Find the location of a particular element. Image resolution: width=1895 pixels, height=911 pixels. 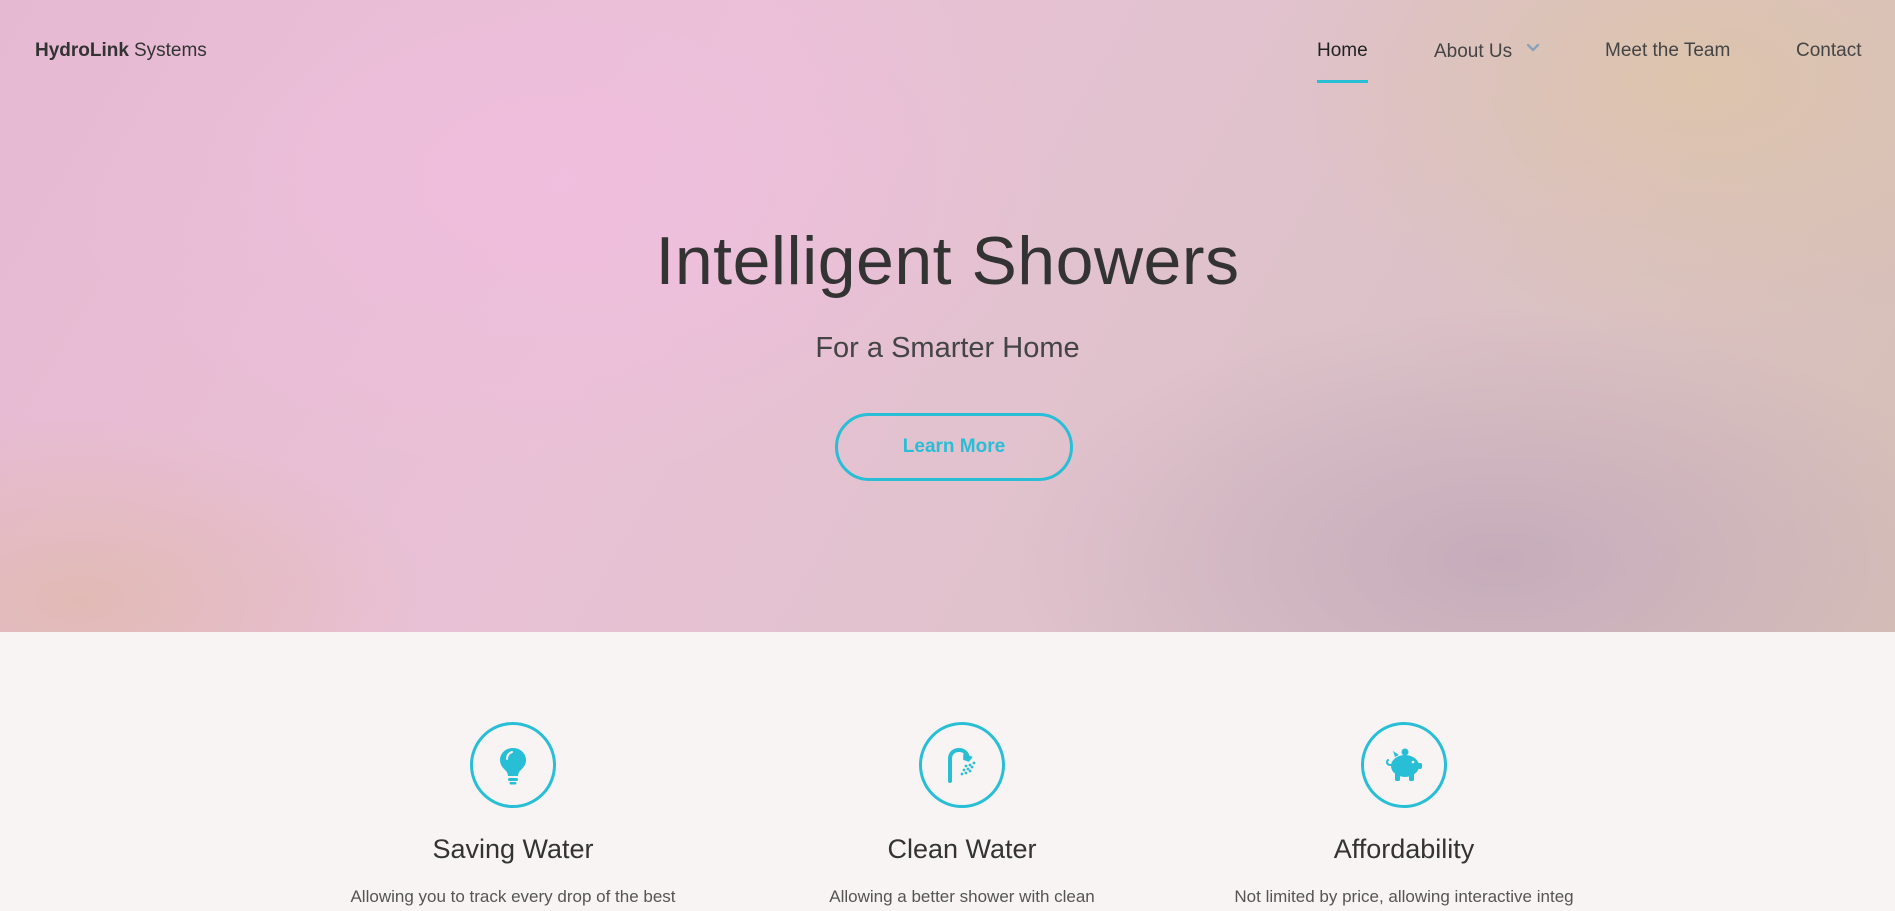

piggy-bank-icon is located at coordinates (1404, 764).